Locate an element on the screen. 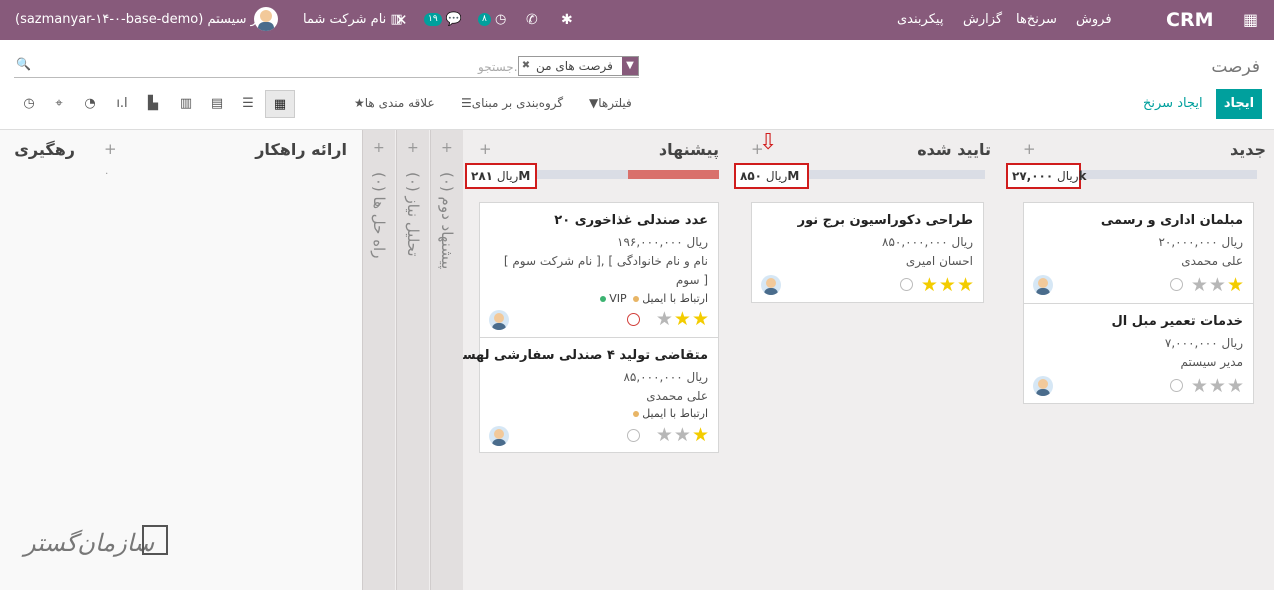  company-switcher: نام شرکت شما ▥ is located at coordinates (353, 20).